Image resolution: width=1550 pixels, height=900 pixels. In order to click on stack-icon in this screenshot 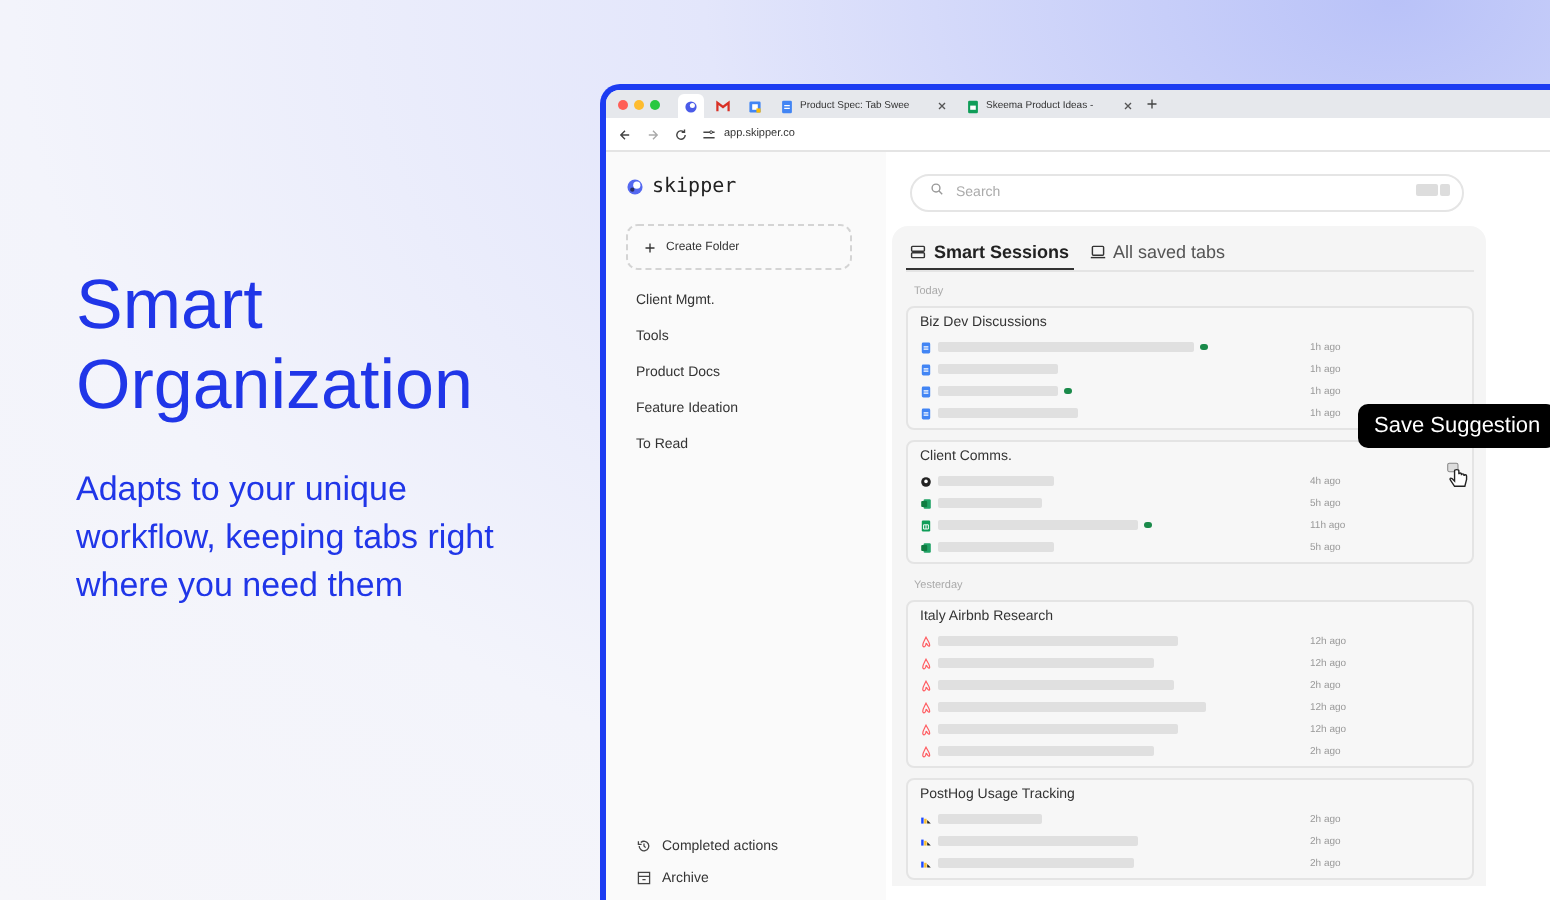, I will do `click(918, 252)`.